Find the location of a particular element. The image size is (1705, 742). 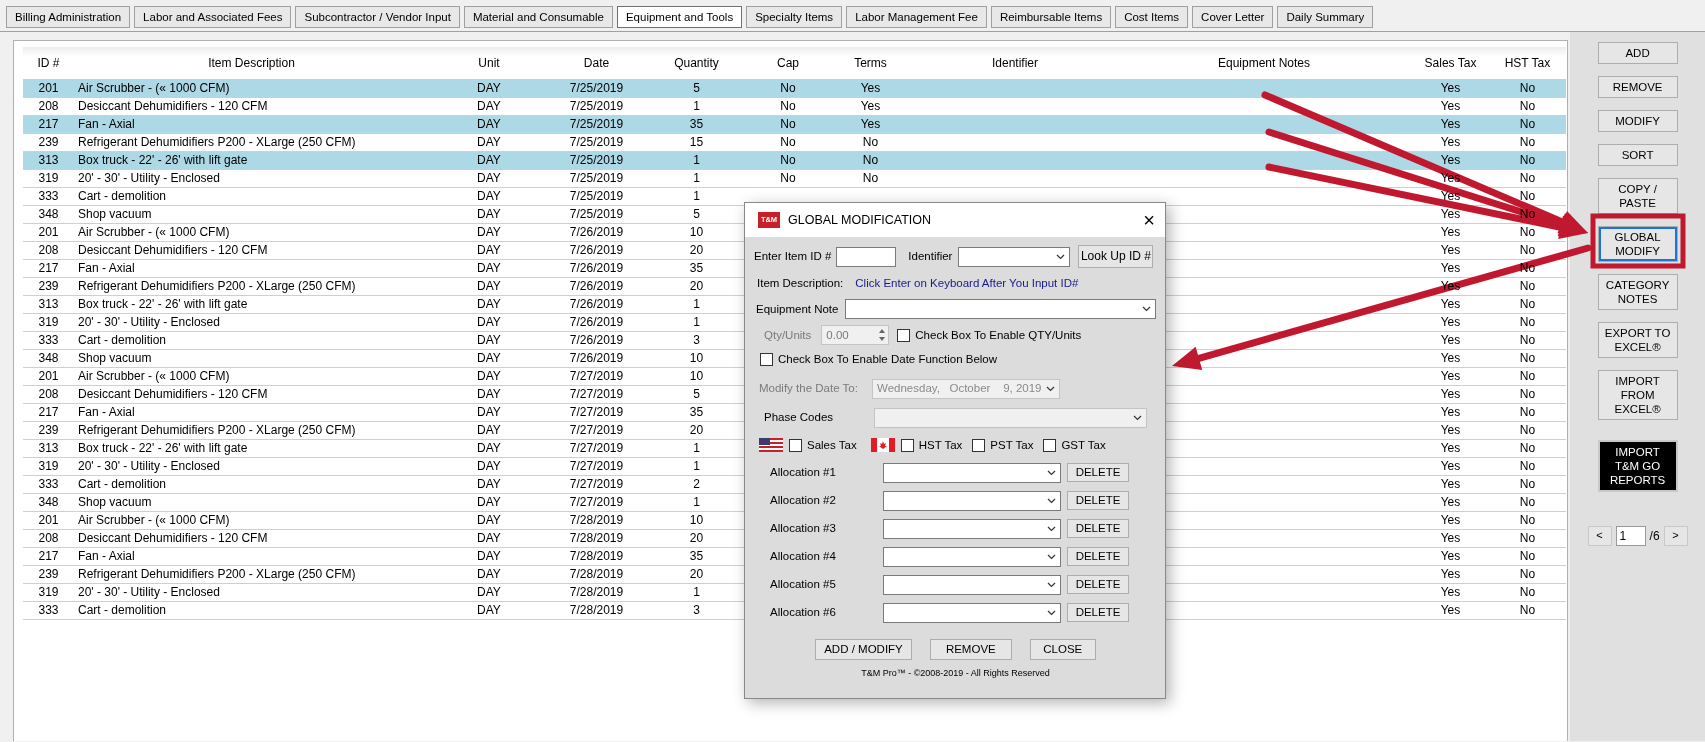

tab: Cover Letter is located at coordinates (1233, 17).